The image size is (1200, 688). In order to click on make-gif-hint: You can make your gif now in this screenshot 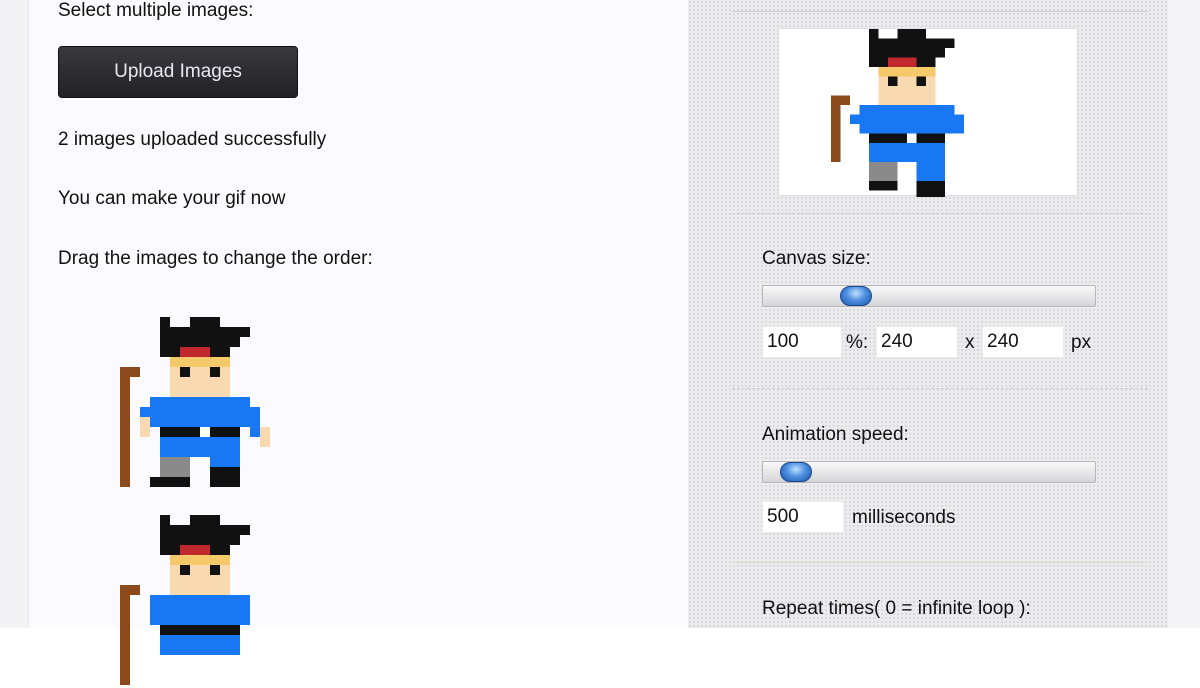, I will do `click(172, 198)`.